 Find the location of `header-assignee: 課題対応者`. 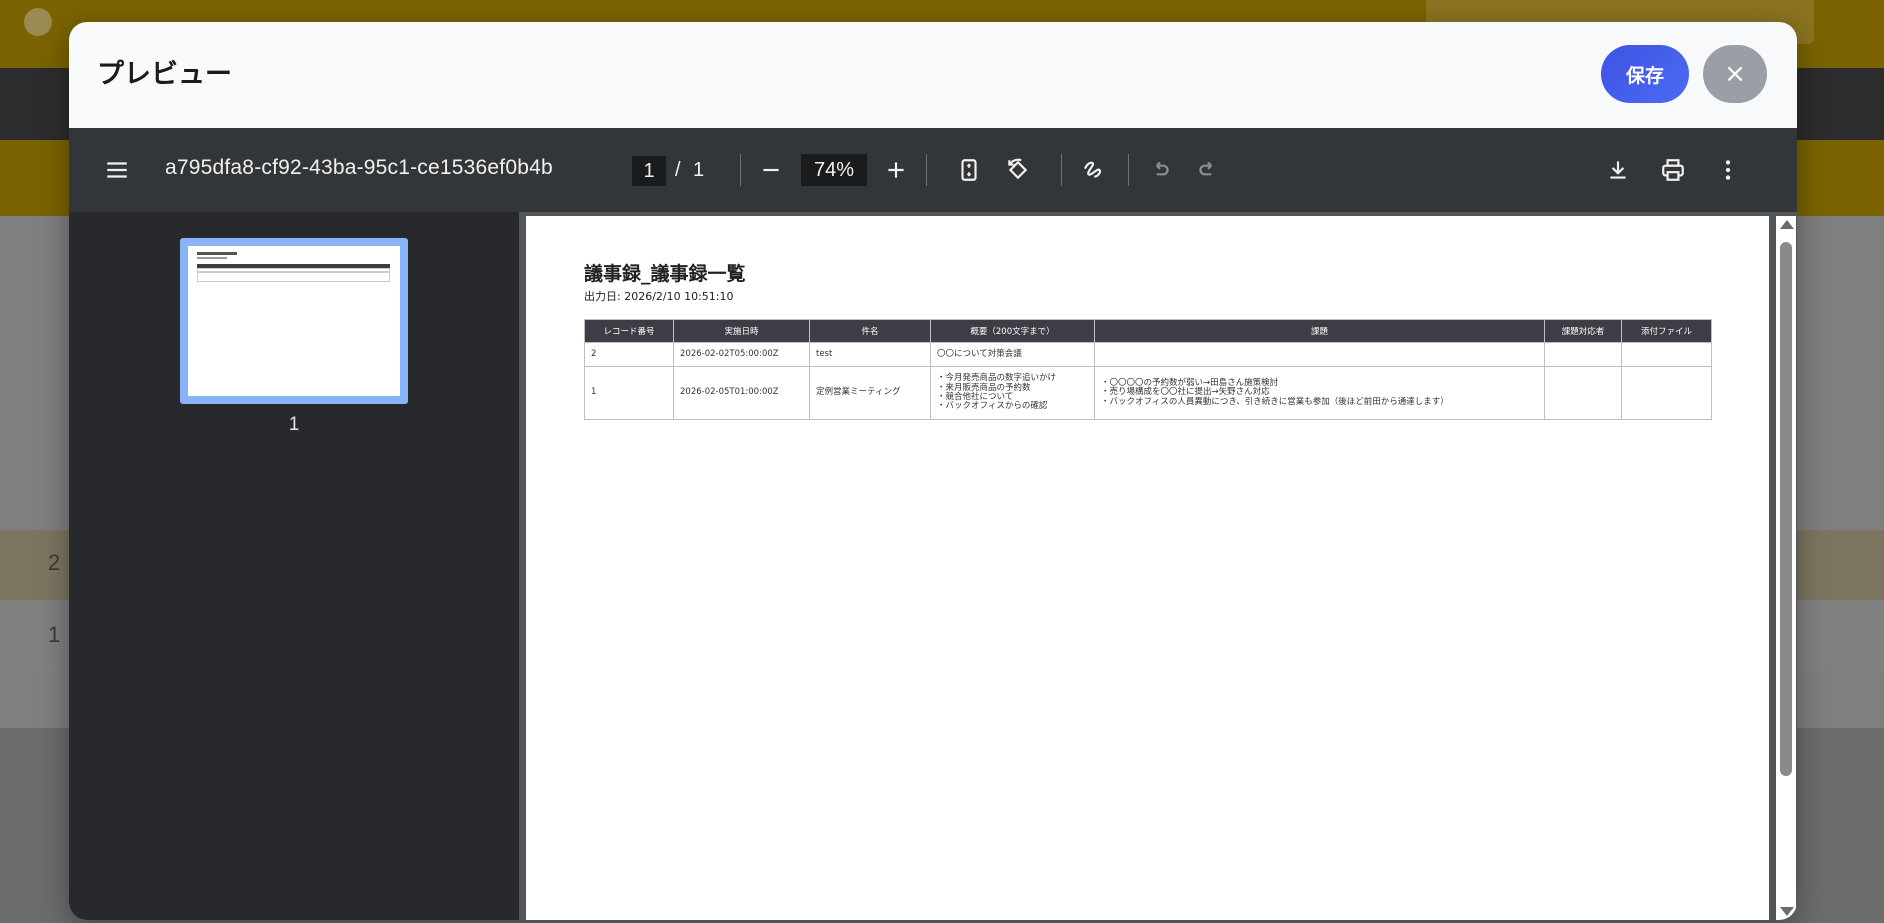

header-assignee: 課題対応者 is located at coordinates (1583, 331).